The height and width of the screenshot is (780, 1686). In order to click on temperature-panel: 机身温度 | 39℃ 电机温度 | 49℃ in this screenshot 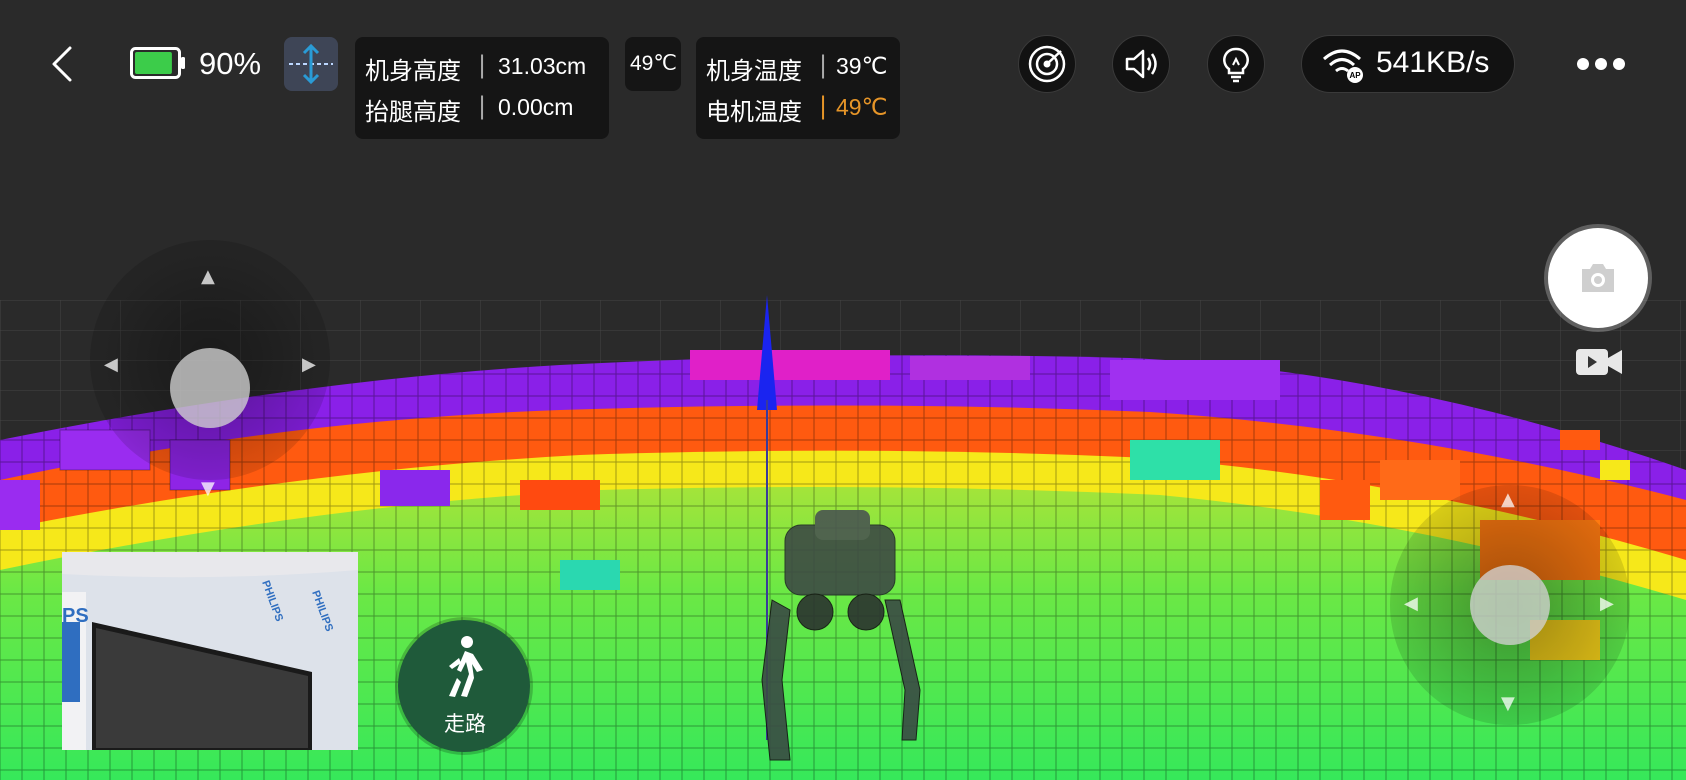, I will do `click(798, 88)`.